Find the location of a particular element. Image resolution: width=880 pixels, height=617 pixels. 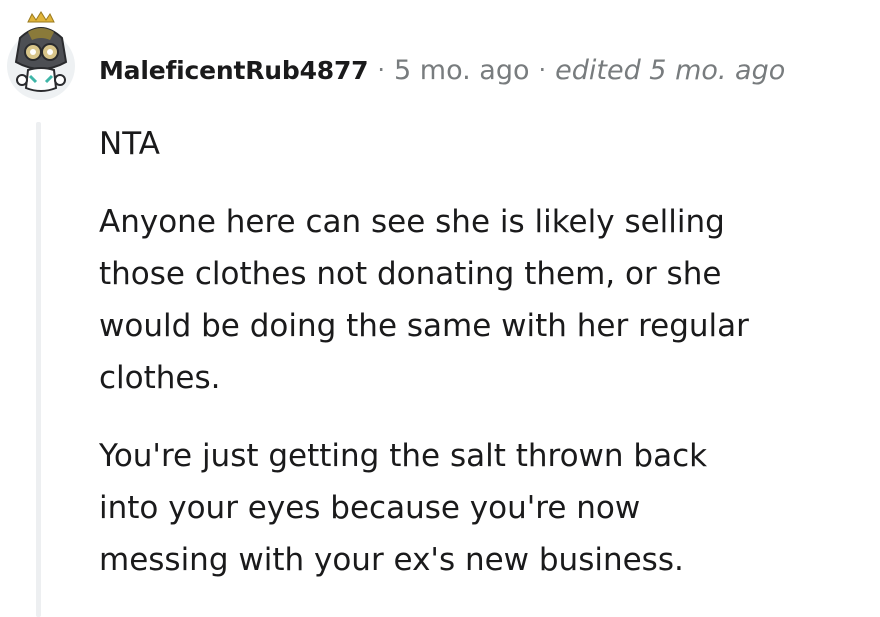

timestamp: 5 mo. ago is located at coordinates (461, 70).